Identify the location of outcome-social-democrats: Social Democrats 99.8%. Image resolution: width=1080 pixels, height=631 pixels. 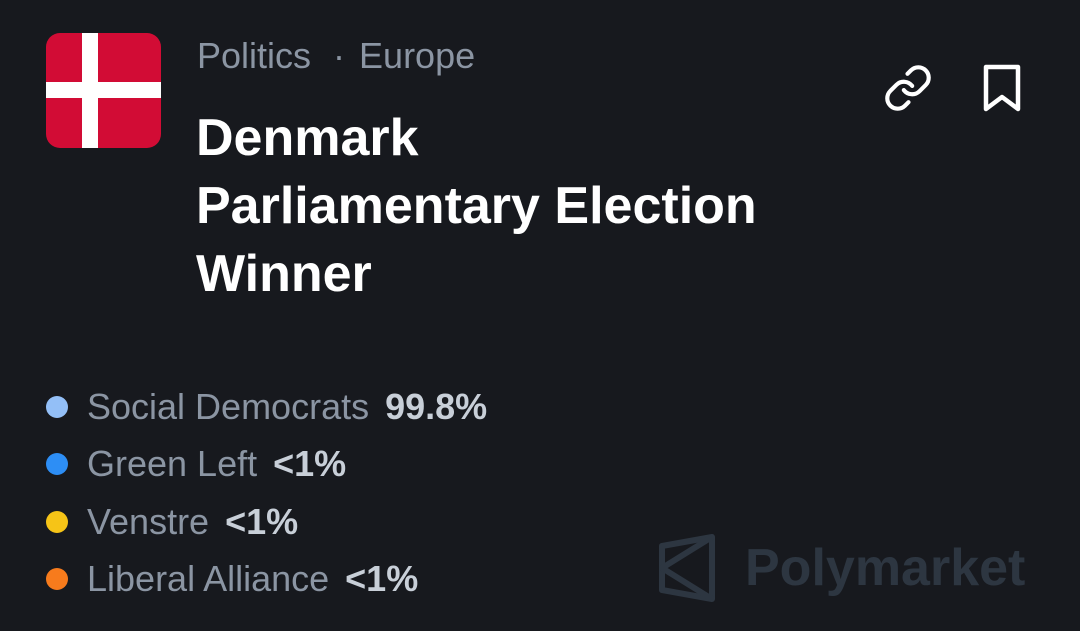
(266, 407).